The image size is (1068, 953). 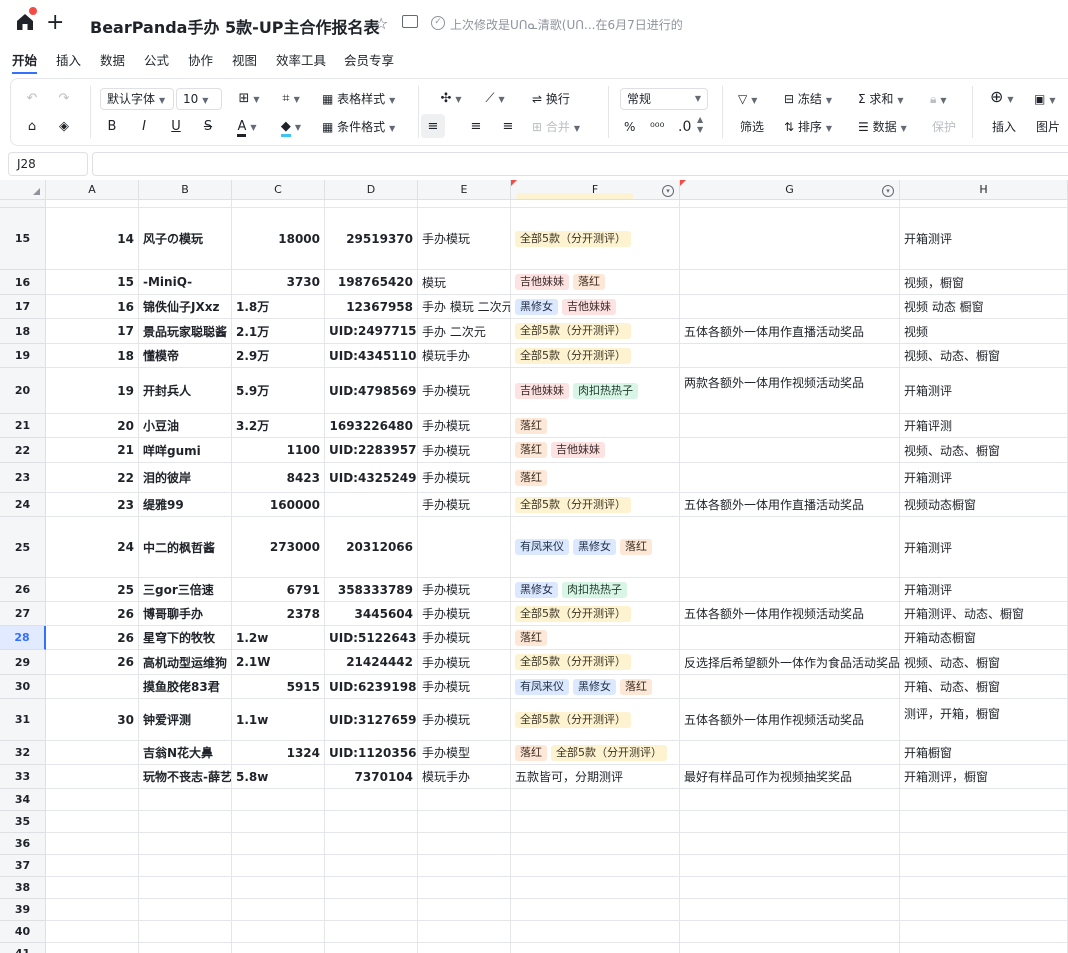 I want to click on row-header-34: 34, so click(x=23, y=800).